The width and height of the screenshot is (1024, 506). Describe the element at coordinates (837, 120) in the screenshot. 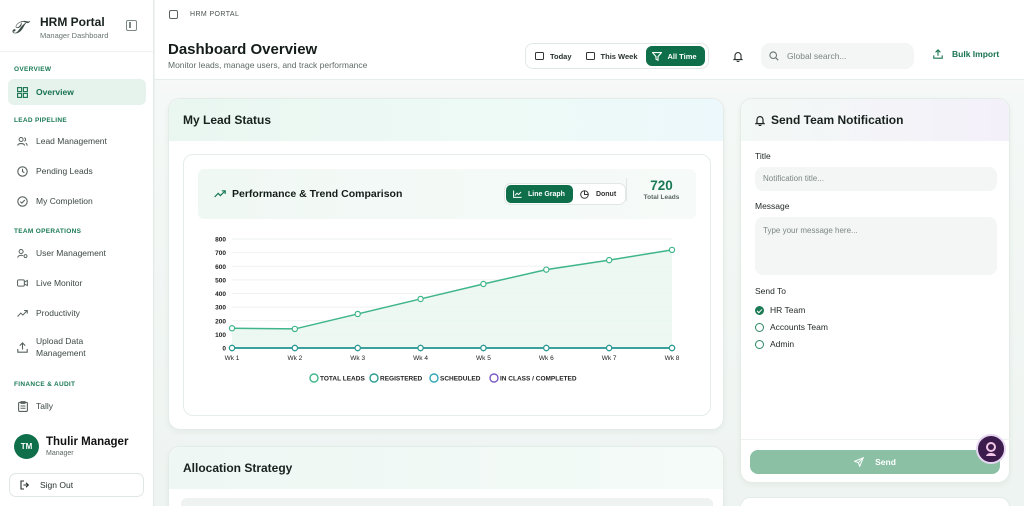

I see `notification-title: Send Team Notification` at that location.